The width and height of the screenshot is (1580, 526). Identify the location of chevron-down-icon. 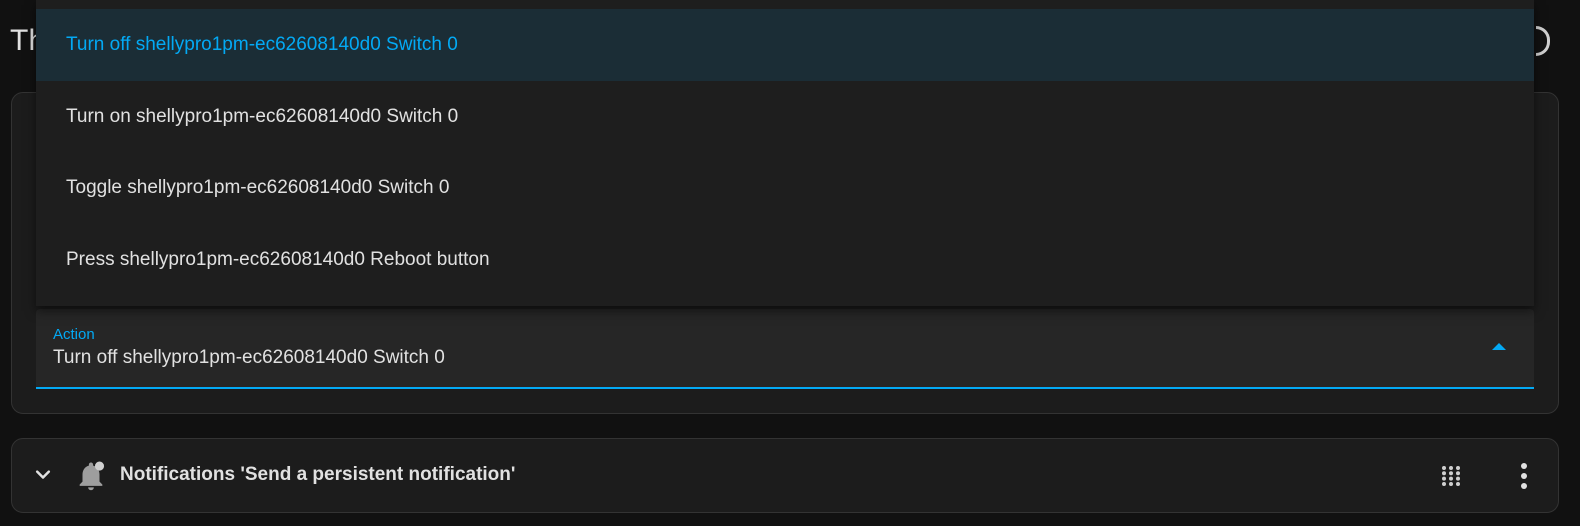
(43, 475).